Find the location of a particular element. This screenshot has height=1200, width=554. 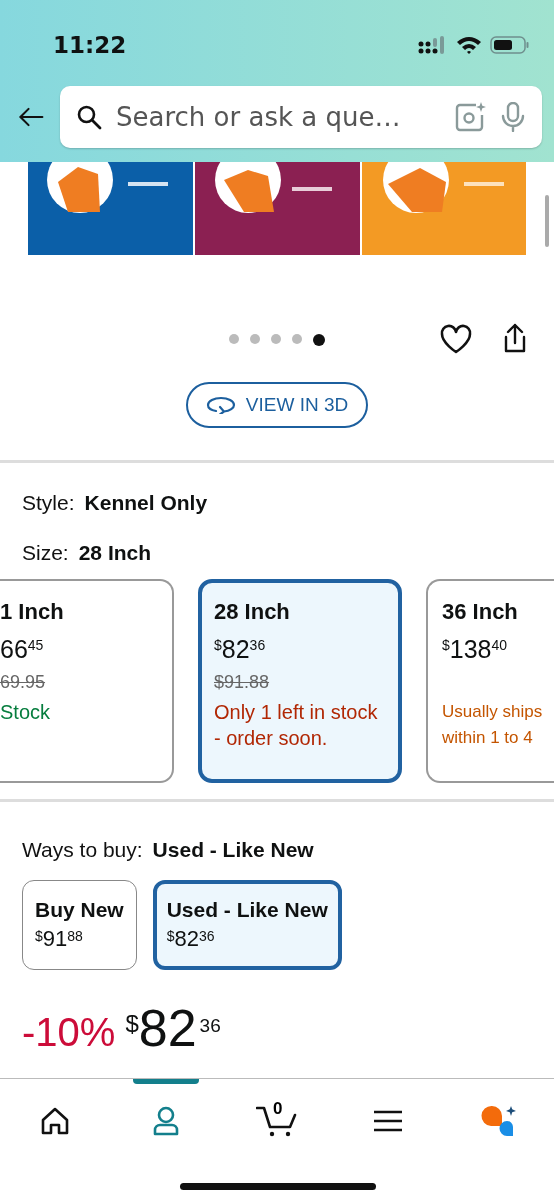

option-price: $^{$}$138$^{40}$ is located at coordinates (475, 649).